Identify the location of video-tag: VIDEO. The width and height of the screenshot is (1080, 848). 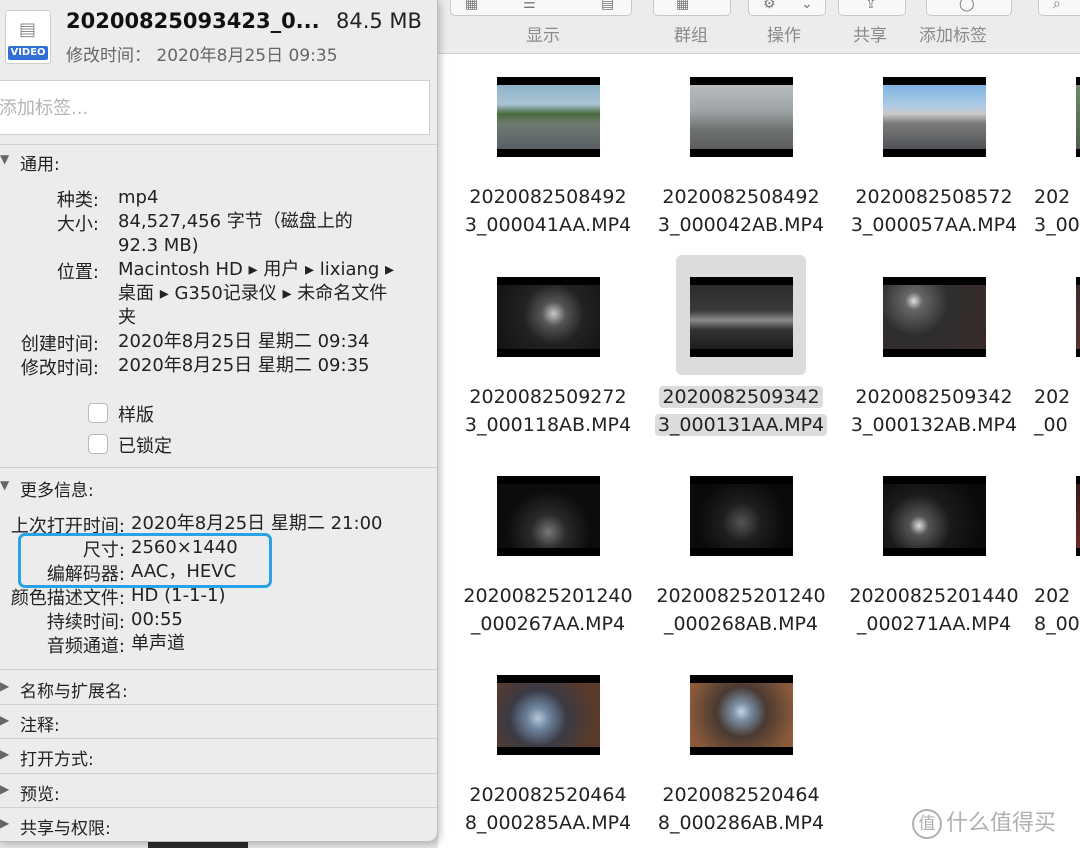
(28, 53).